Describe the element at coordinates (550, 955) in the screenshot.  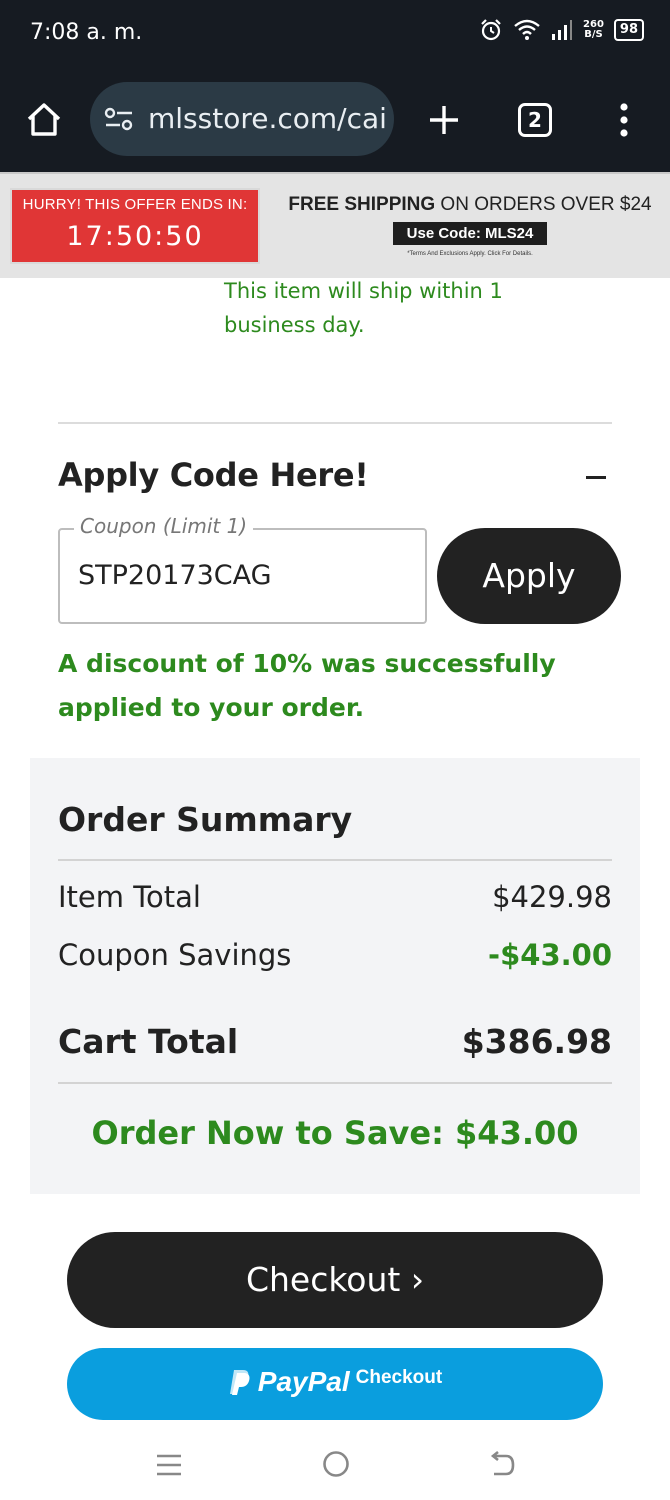
I see `coupon-savings-value: -$43.00` at that location.